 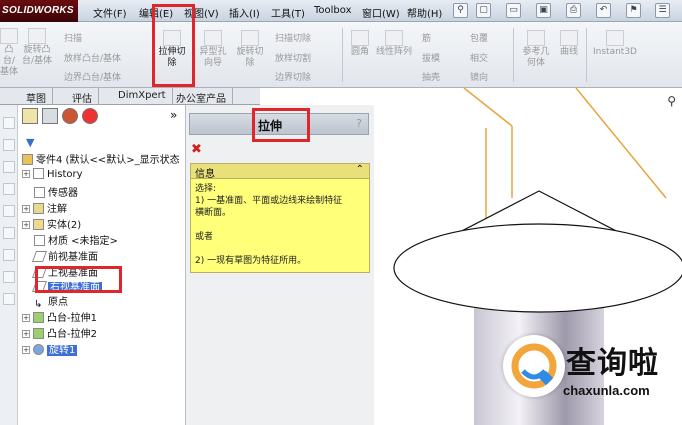 I want to click on tab-evaluate: 评估, so click(x=82, y=96).